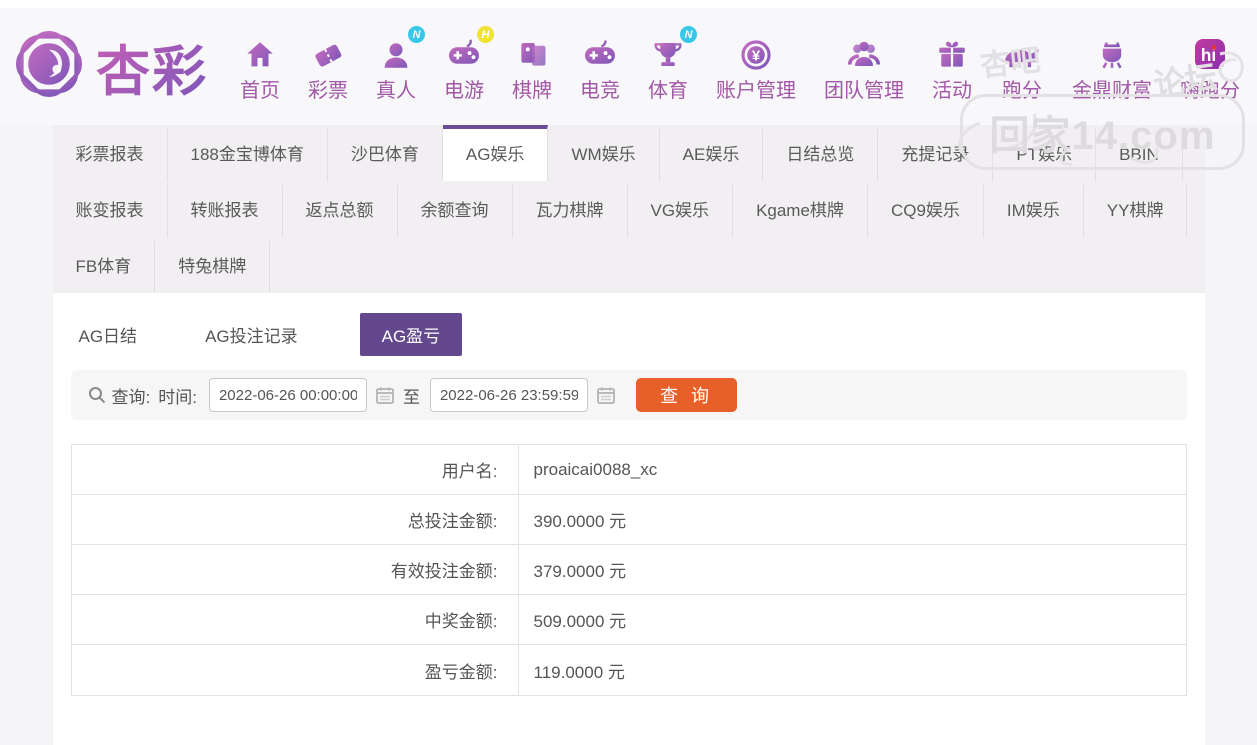 The image size is (1257, 745). What do you see at coordinates (464, 91) in the screenshot?
I see `nav-item-label: 电游` at bounding box center [464, 91].